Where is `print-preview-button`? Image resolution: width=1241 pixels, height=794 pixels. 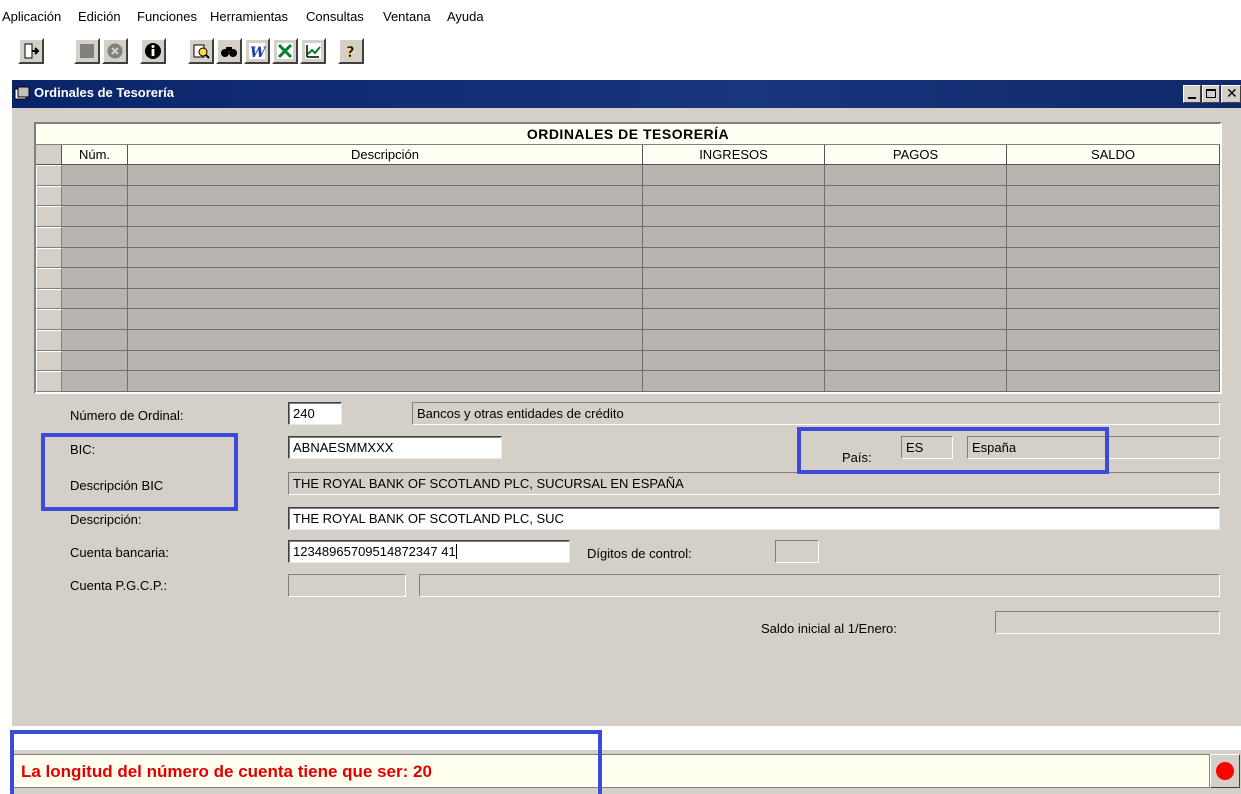 print-preview-button is located at coordinates (201, 51).